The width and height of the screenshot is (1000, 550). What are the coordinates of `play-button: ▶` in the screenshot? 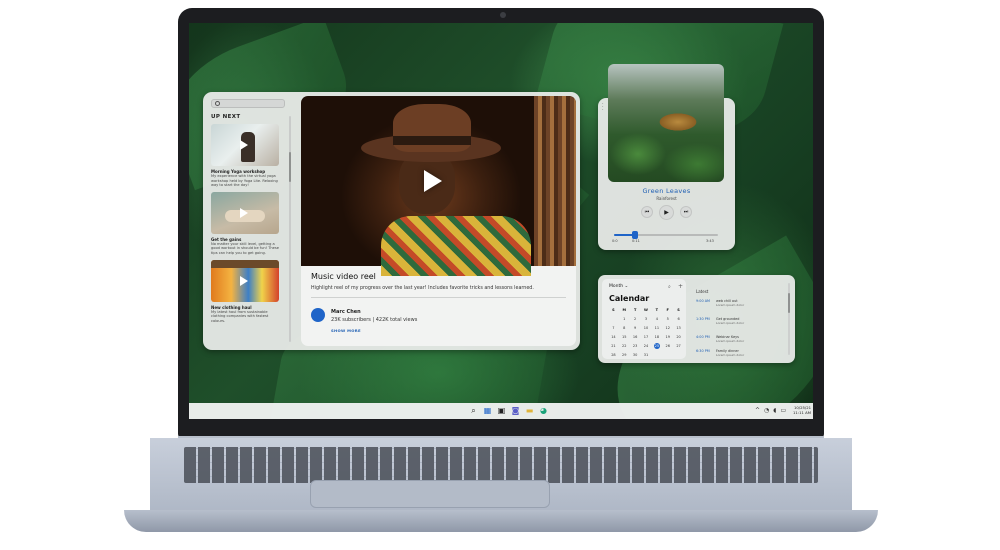 It's located at (666, 212).